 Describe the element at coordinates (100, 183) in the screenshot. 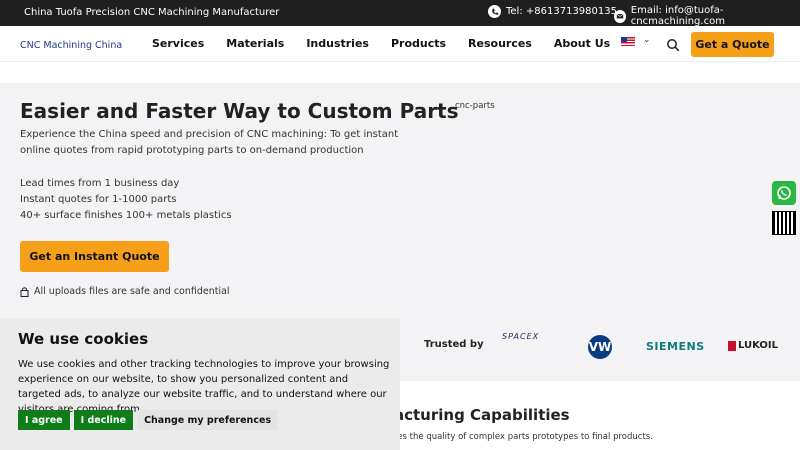

I see `feature-lead-time: Lead times from 1 business day` at that location.